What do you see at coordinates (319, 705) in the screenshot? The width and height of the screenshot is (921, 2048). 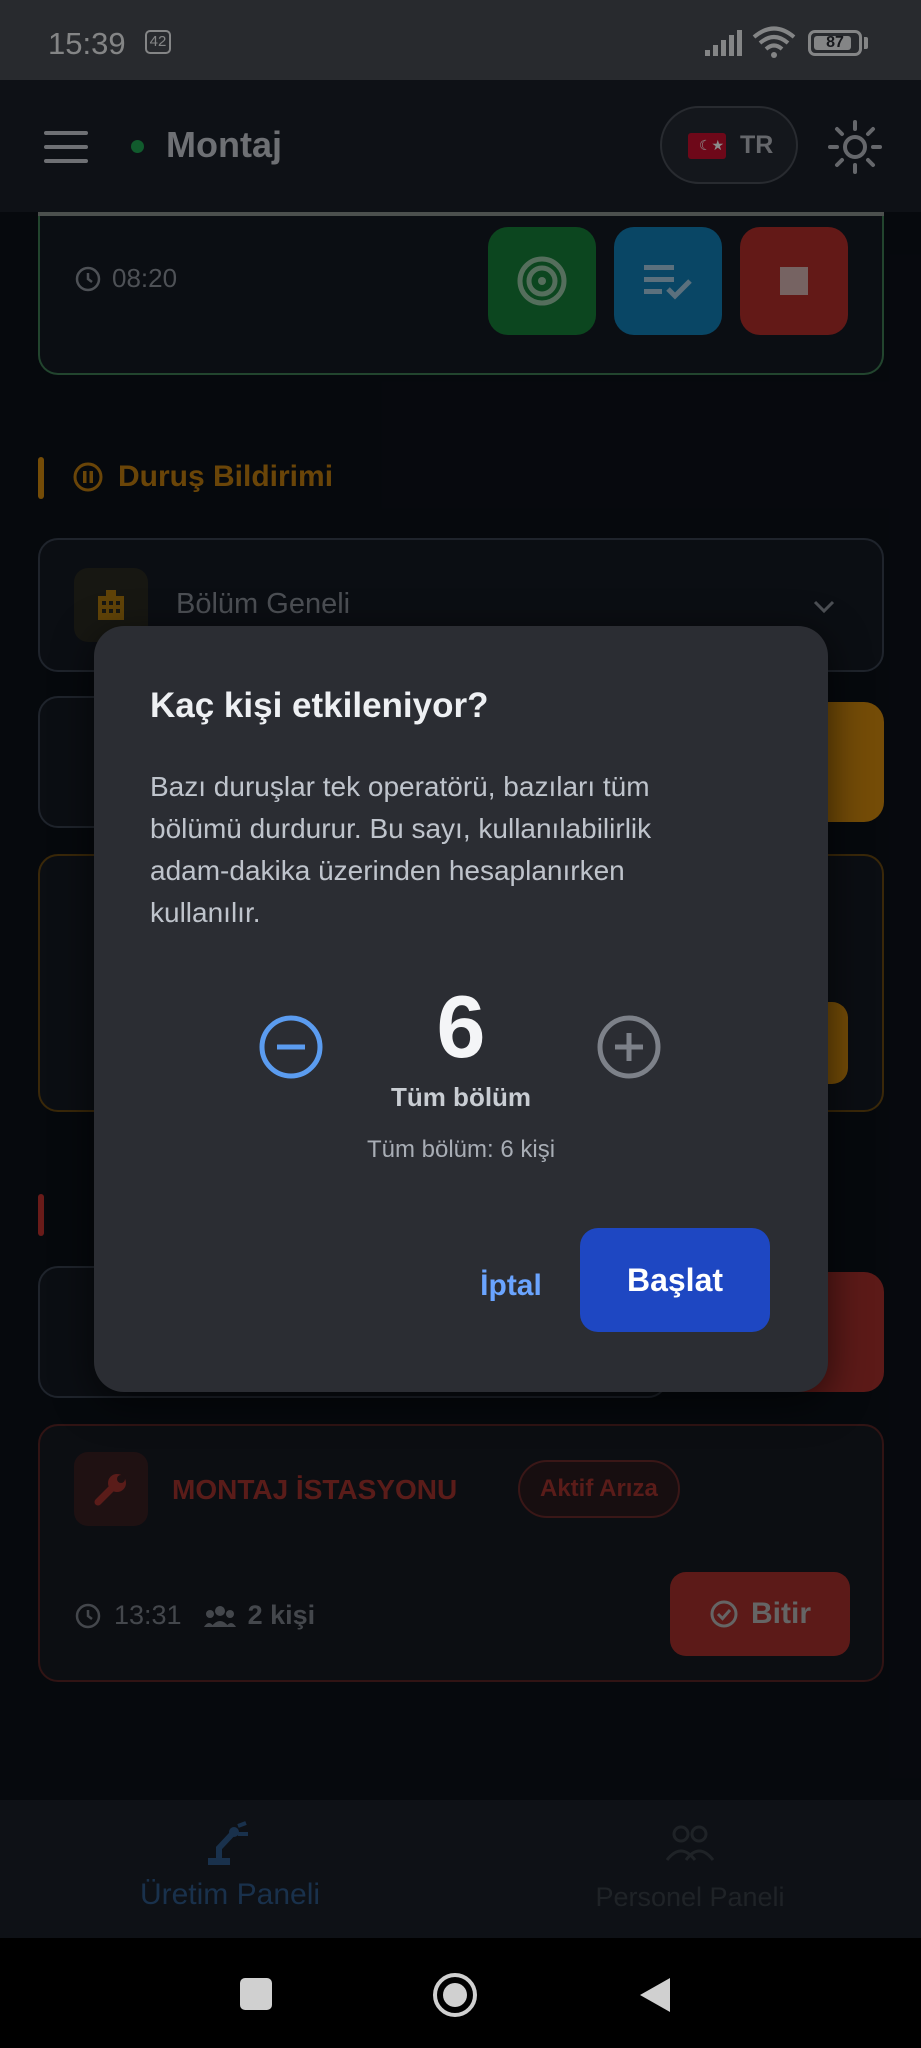 I see `dialog-title: Kaç kişi etkileniyor?` at bounding box center [319, 705].